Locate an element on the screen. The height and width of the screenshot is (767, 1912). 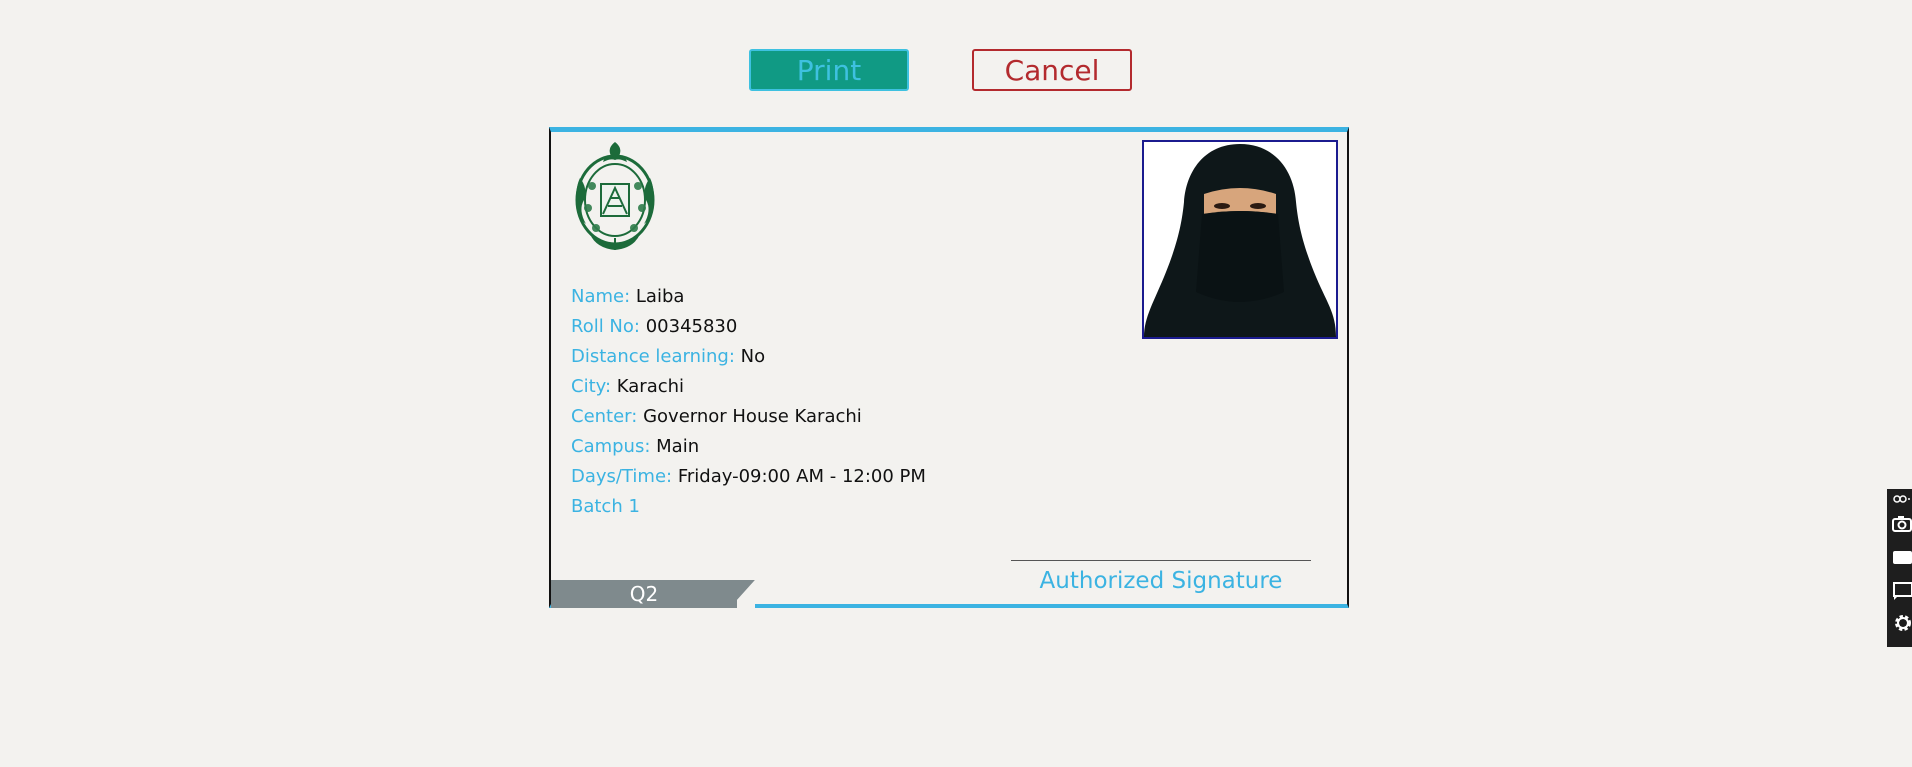
field-value: No is located at coordinates (753, 356).